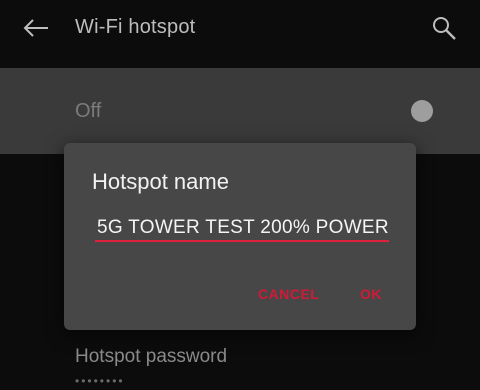  Describe the element at coordinates (422, 111) in the screenshot. I see `hotspot-switch` at that location.